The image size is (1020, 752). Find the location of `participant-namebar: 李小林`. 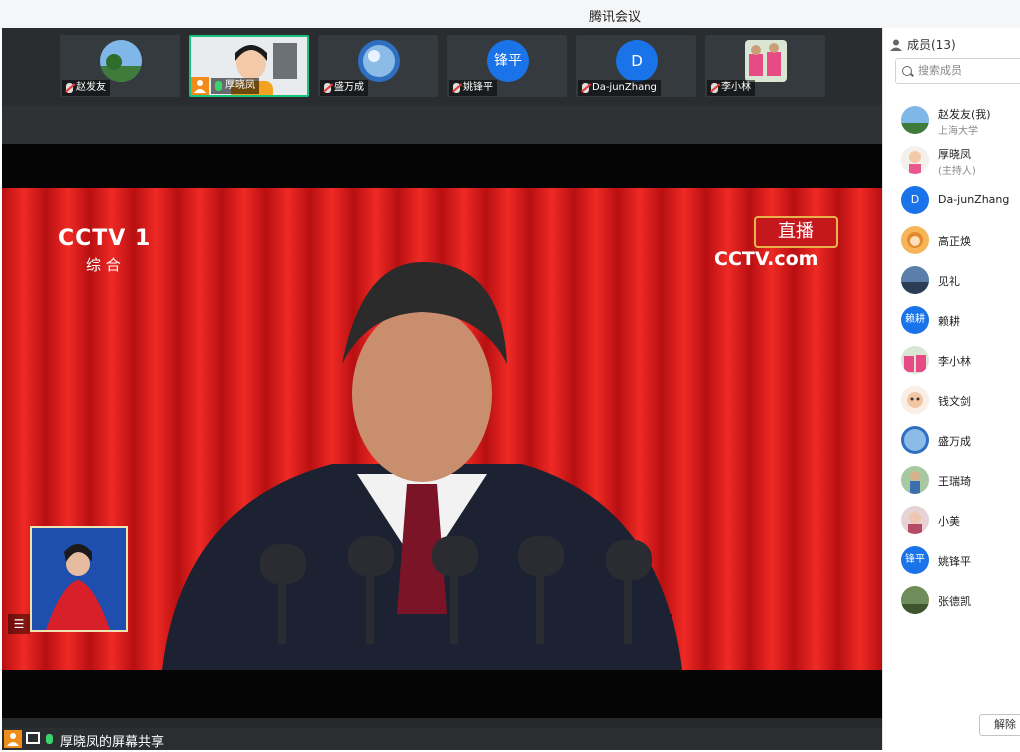

participant-namebar: 李小林 is located at coordinates (731, 88).